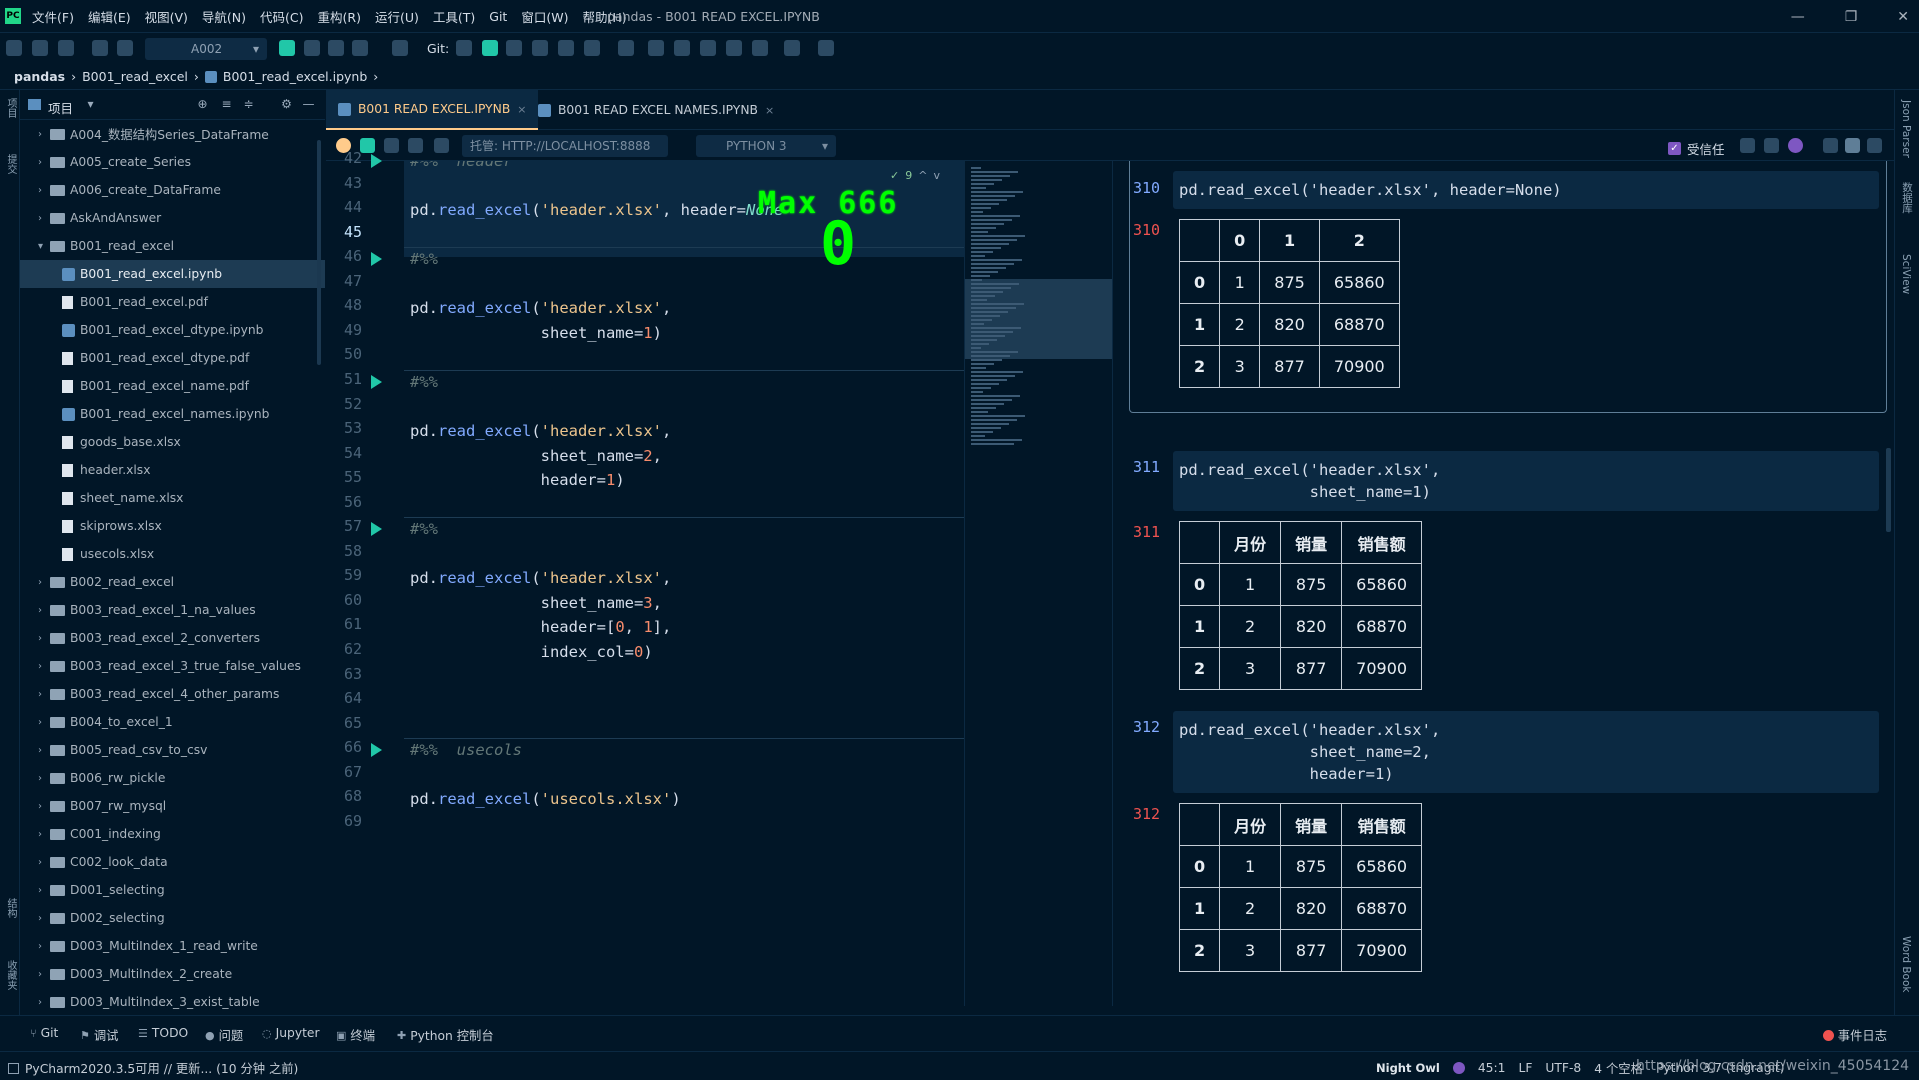 Image resolution: width=1919 pixels, height=1080 pixels. I want to click on run-config-select: A002 ▾, so click(206, 49).